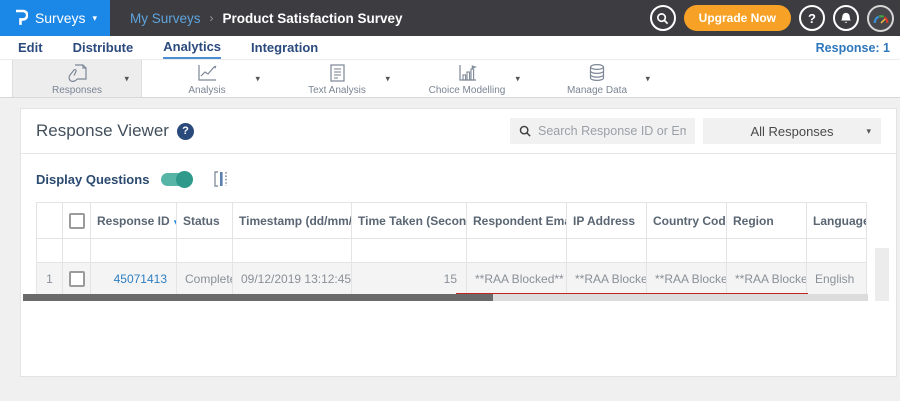 This screenshot has width=900, height=401. Describe the element at coordinates (21, 17) in the screenshot. I see `questionpro-logo-icon` at that location.